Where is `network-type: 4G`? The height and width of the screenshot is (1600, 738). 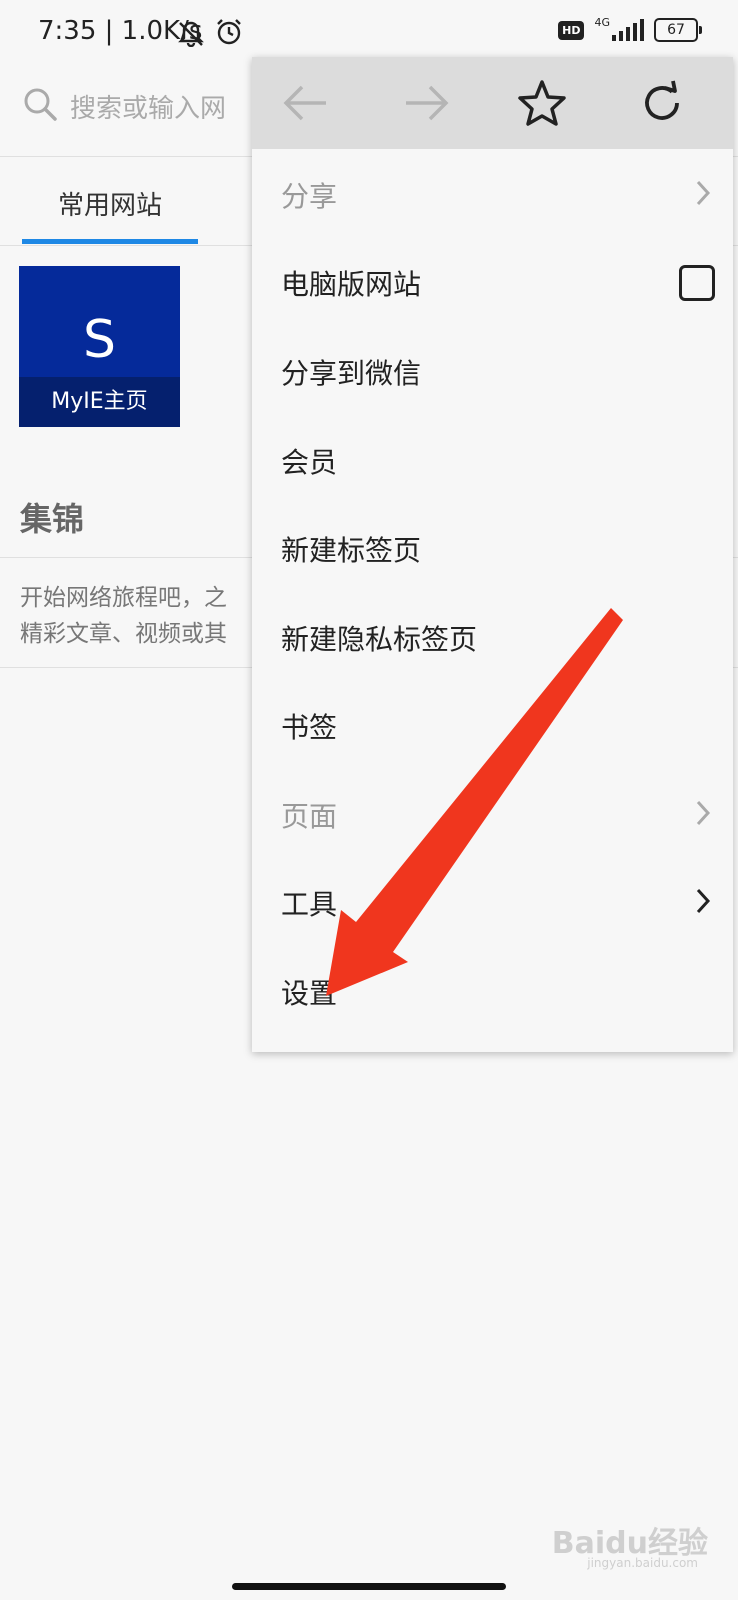 network-type: 4G is located at coordinates (602, 22).